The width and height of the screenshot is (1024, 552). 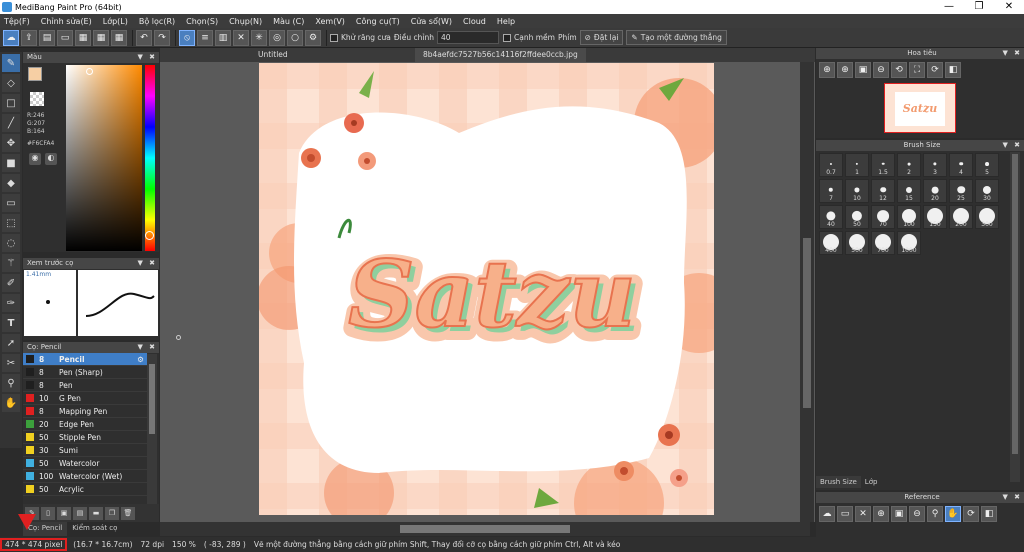 I want to click on brush-size-option: 150, so click(x=935, y=217).